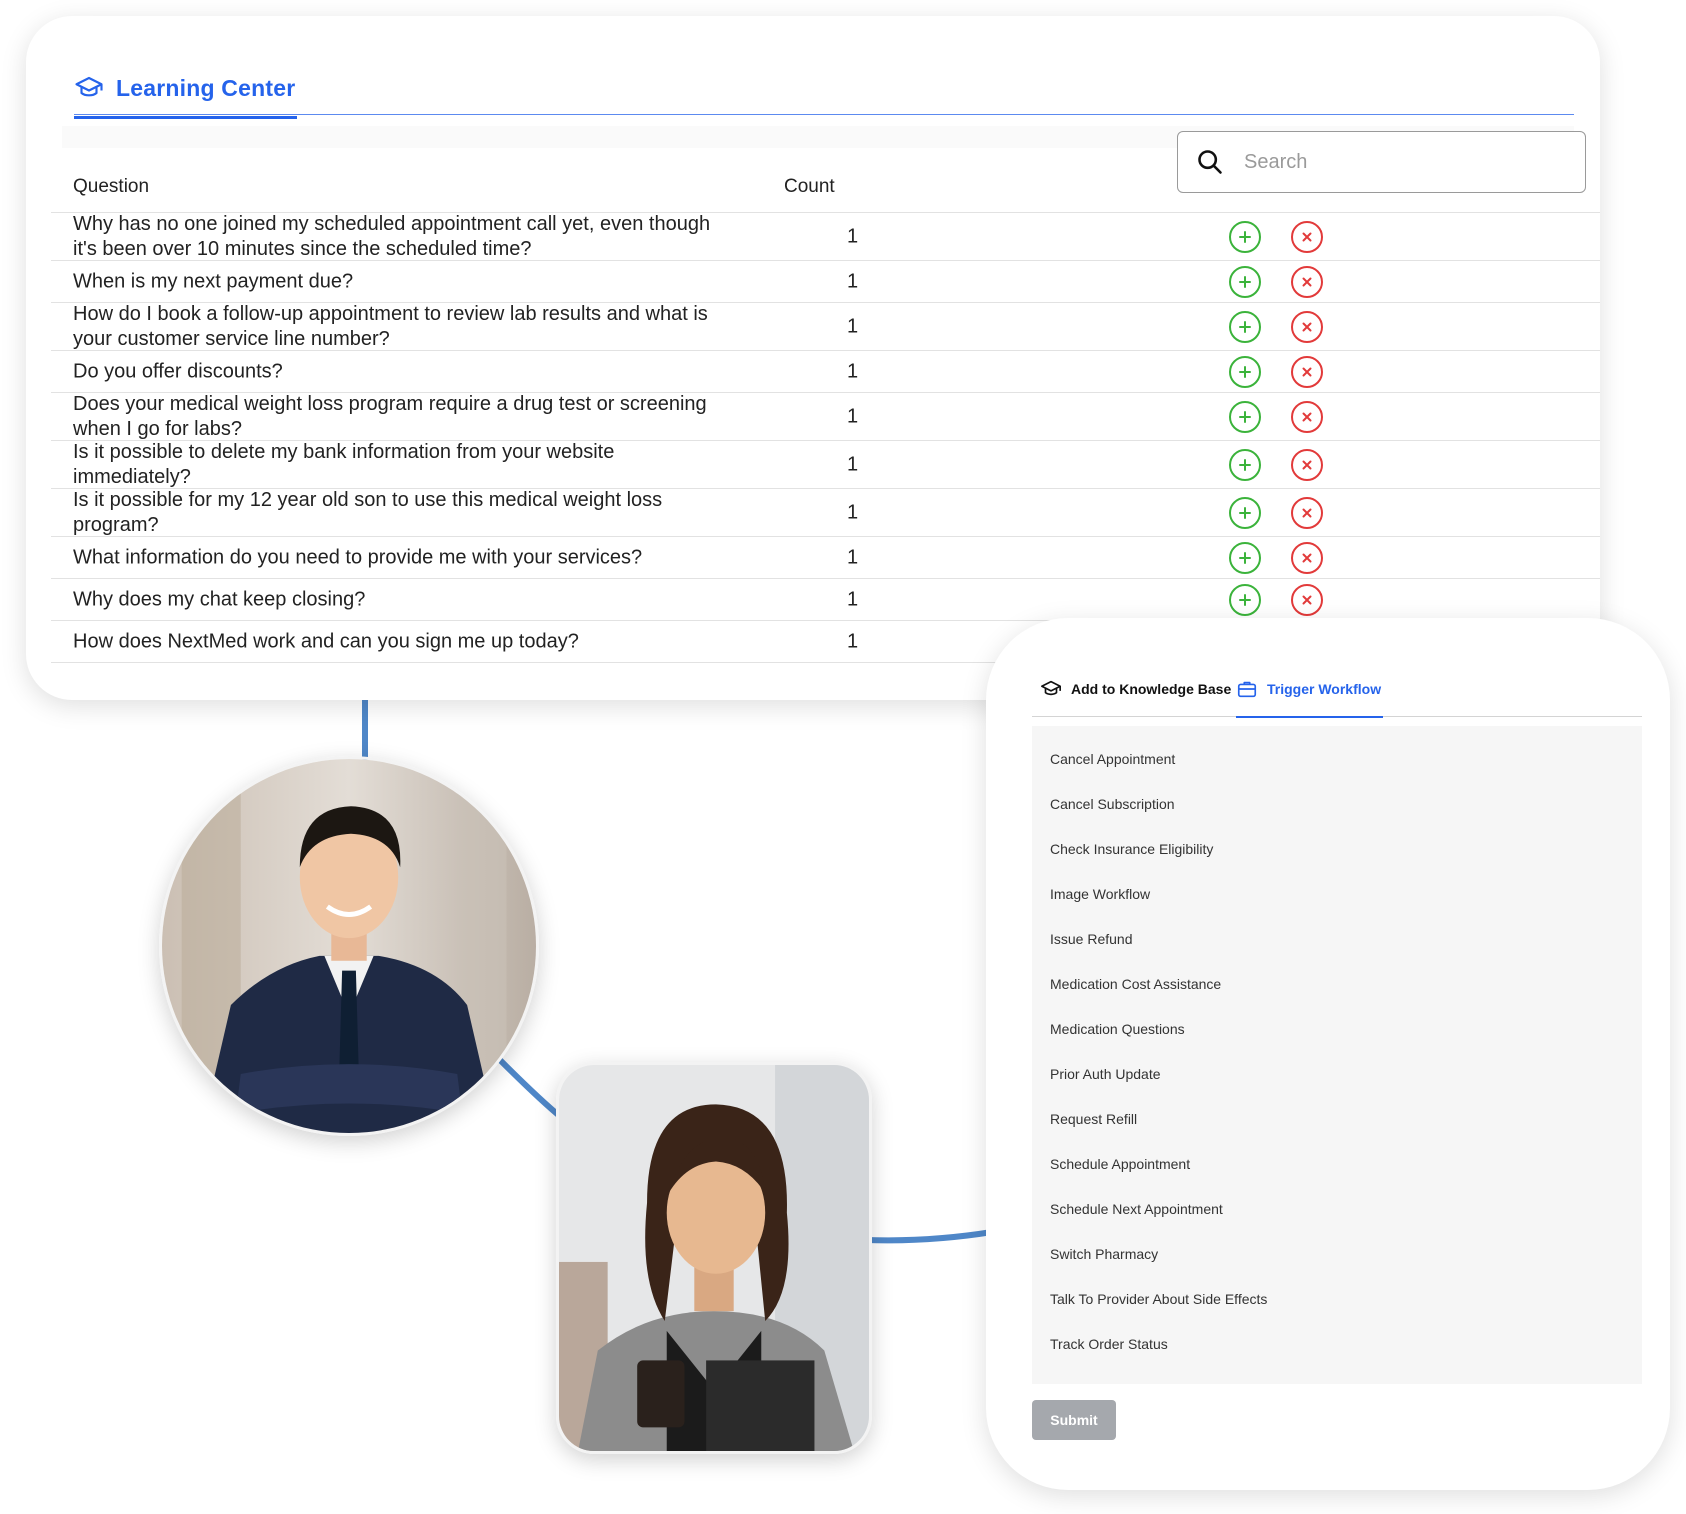 This screenshot has height=1514, width=1686. Describe the element at coordinates (1210, 162) in the screenshot. I see `search-icon` at that location.